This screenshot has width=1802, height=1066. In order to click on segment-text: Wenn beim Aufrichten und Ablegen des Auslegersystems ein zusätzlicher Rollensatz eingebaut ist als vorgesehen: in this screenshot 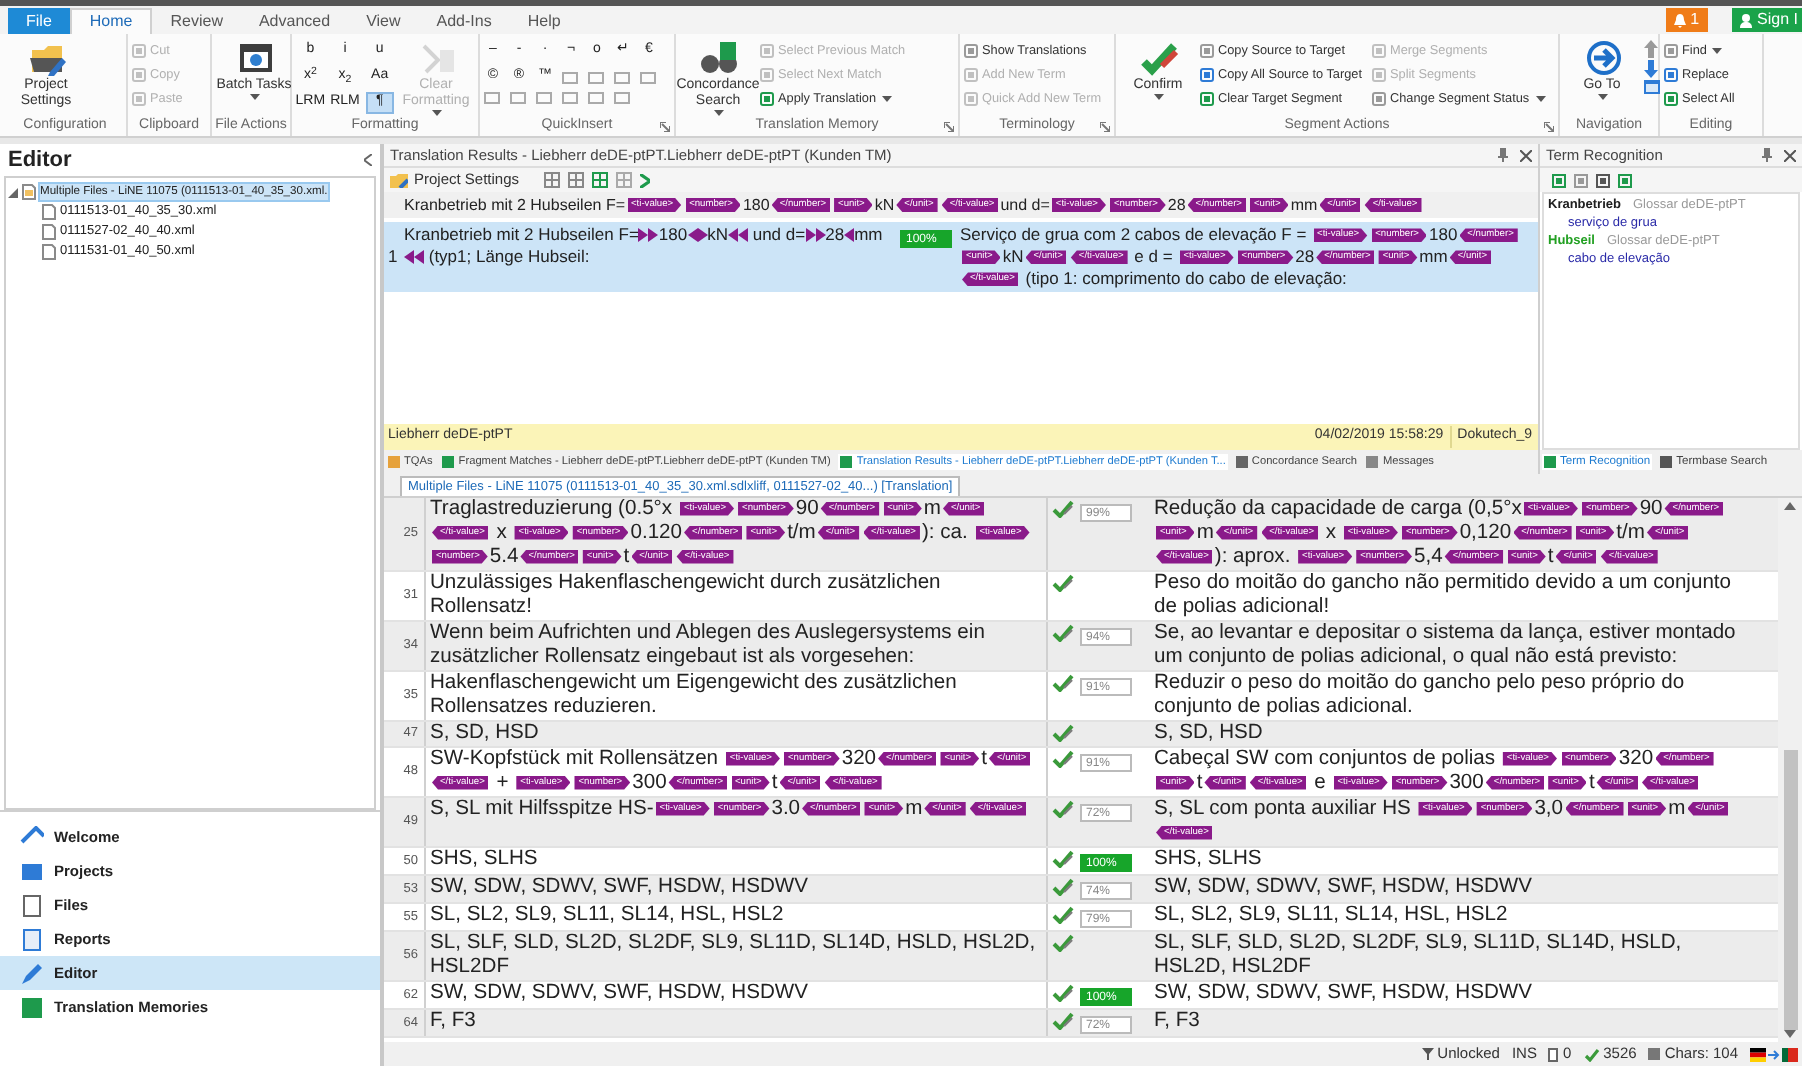, I will do `click(707, 645)`.